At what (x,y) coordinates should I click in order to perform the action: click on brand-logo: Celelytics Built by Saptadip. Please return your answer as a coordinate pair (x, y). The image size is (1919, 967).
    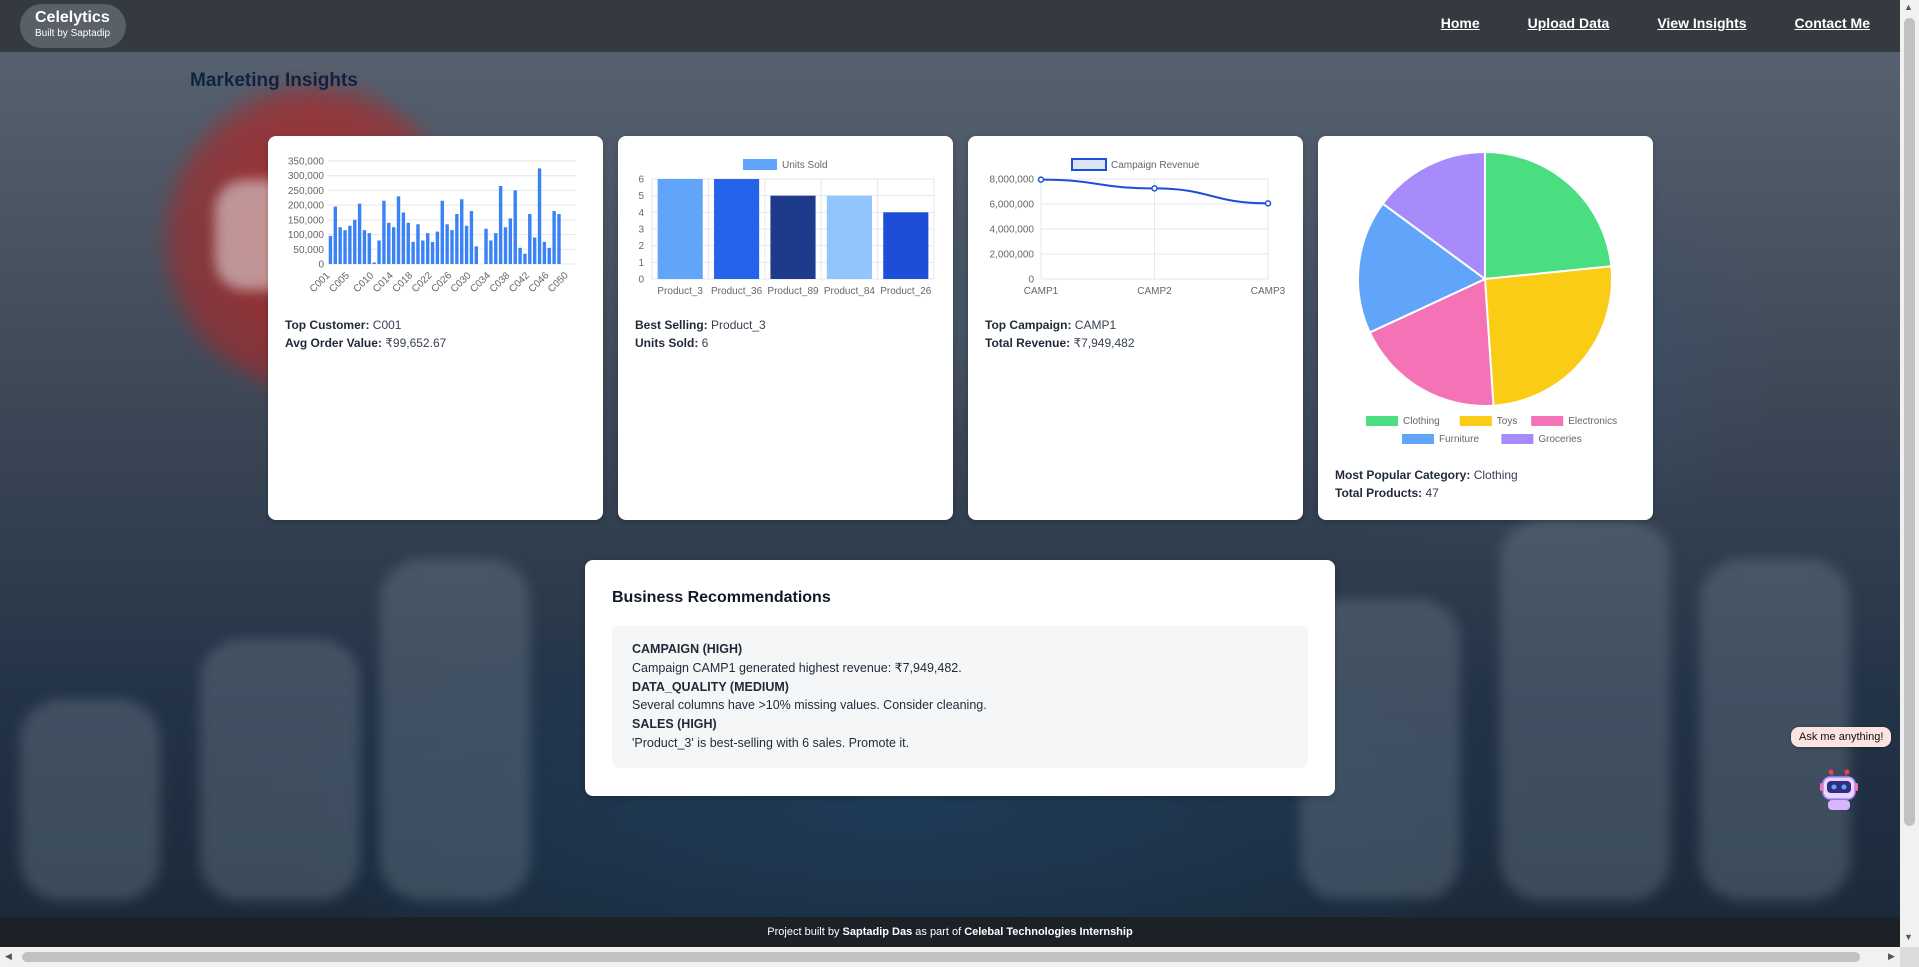
    Looking at the image, I should click on (73, 26).